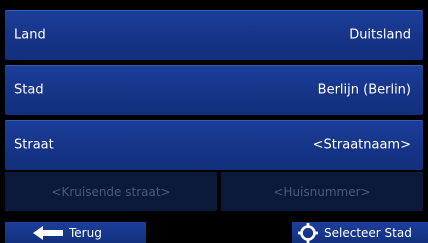  I want to click on arrow-left-icon, so click(48, 232).